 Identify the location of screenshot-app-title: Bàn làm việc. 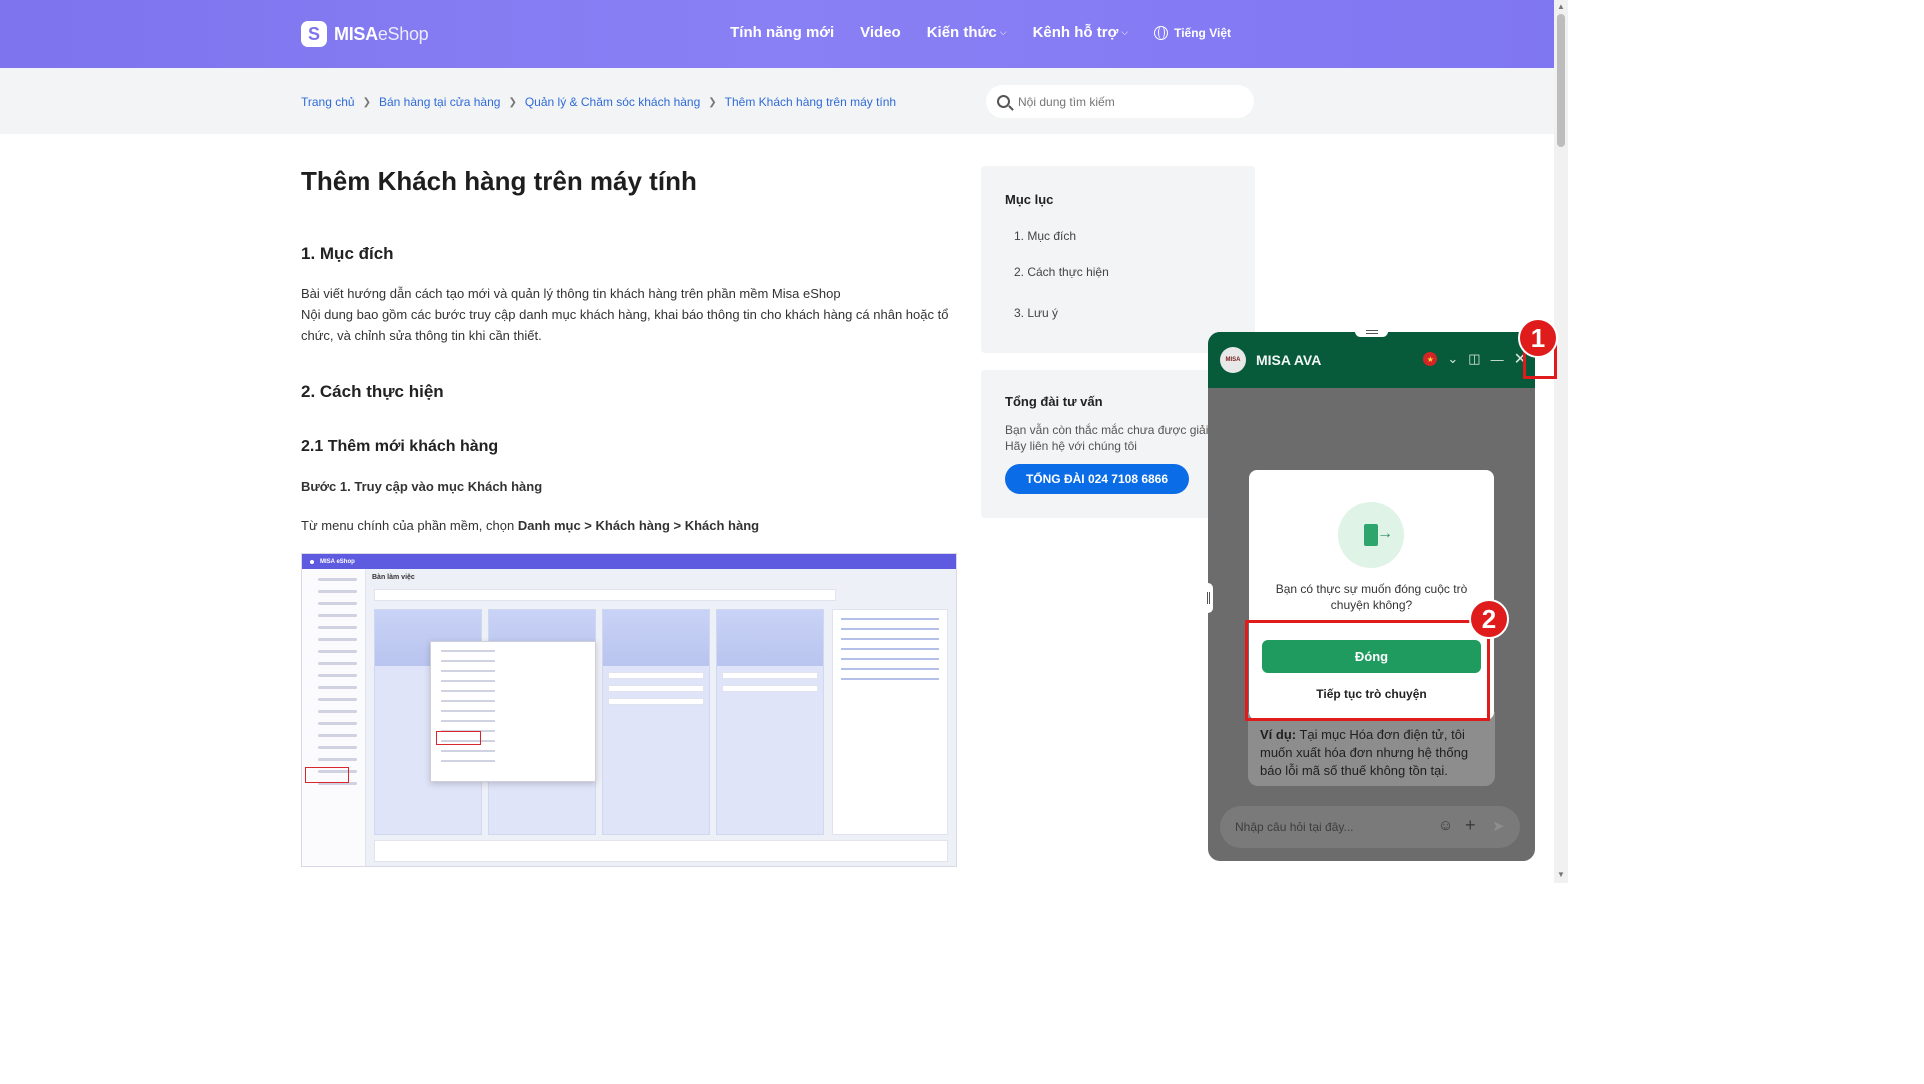
(393, 577).